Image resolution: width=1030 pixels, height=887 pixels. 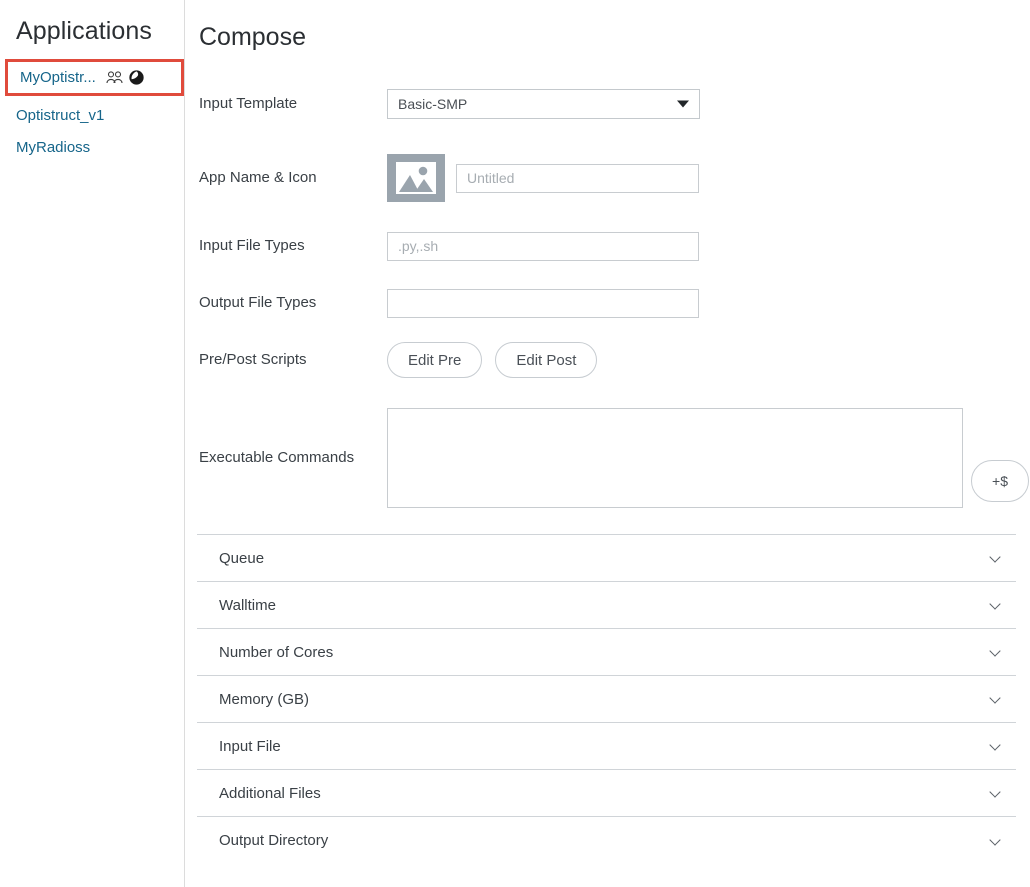 I want to click on input-file-types-control, so click(x=543, y=246).